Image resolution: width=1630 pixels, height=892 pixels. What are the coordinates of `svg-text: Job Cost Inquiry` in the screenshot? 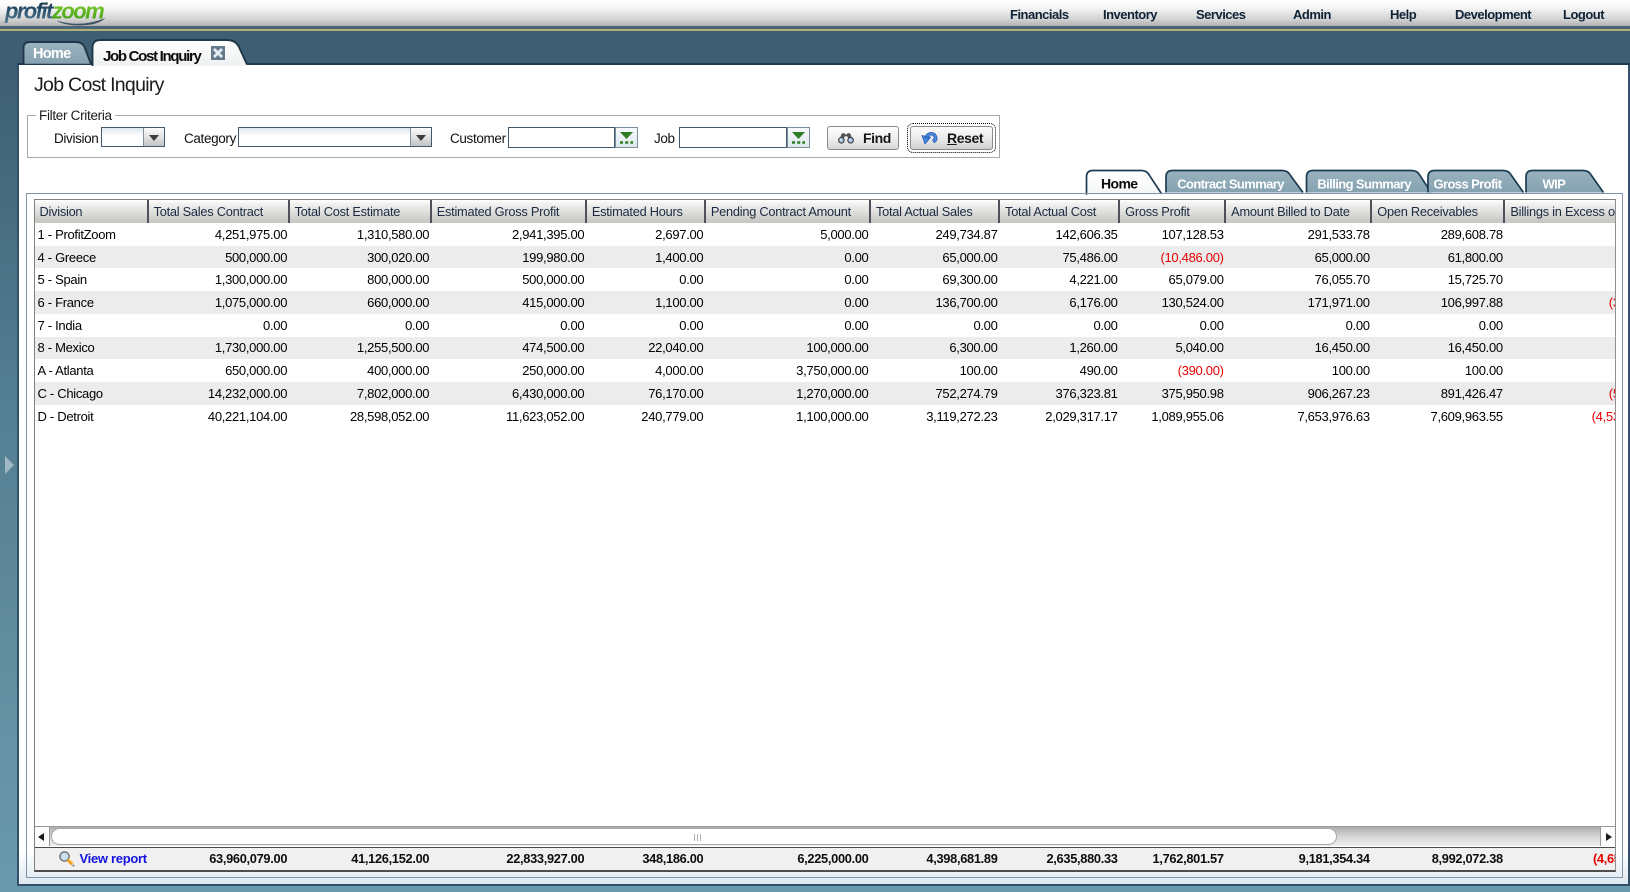 It's located at (152, 56).